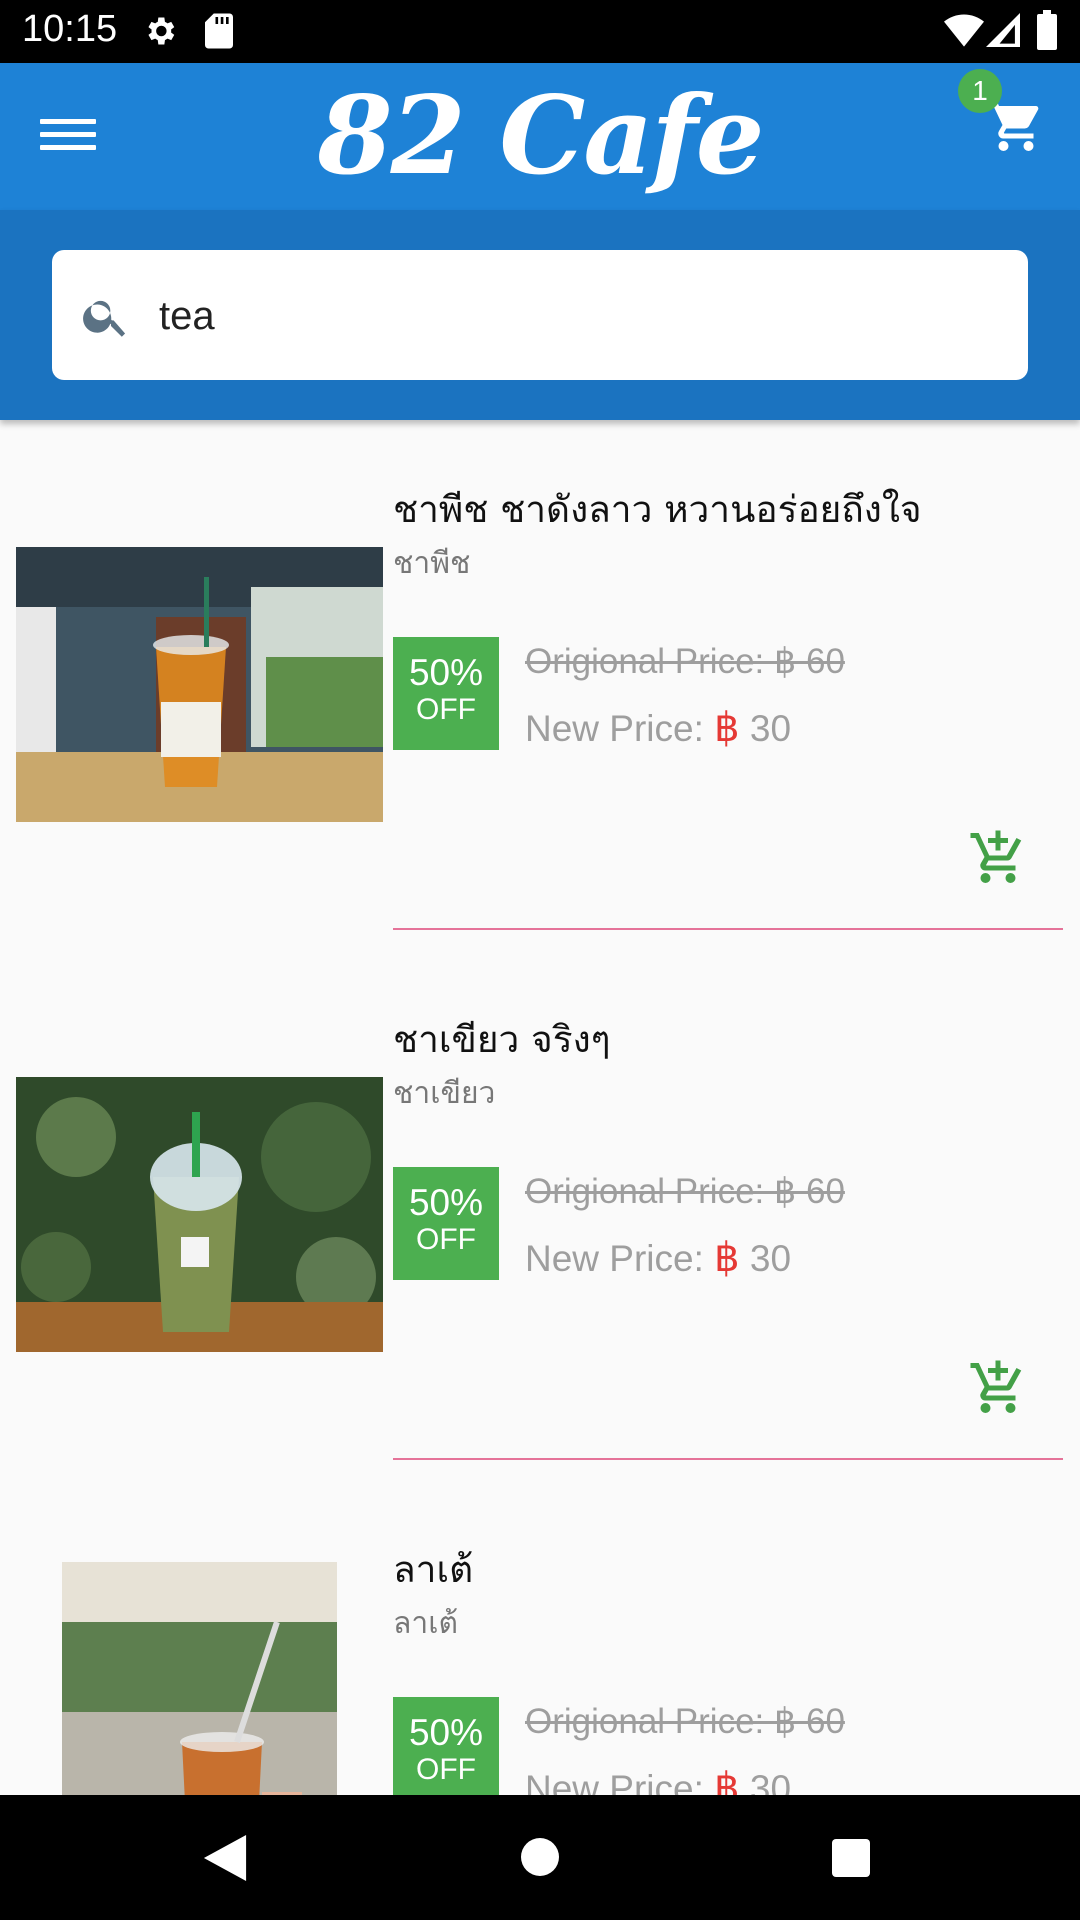 The image size is (1080, 1920). Describe the element at coordinates (432, 563) in the screenshot. I see `product-category: ชาพีช` at that location.